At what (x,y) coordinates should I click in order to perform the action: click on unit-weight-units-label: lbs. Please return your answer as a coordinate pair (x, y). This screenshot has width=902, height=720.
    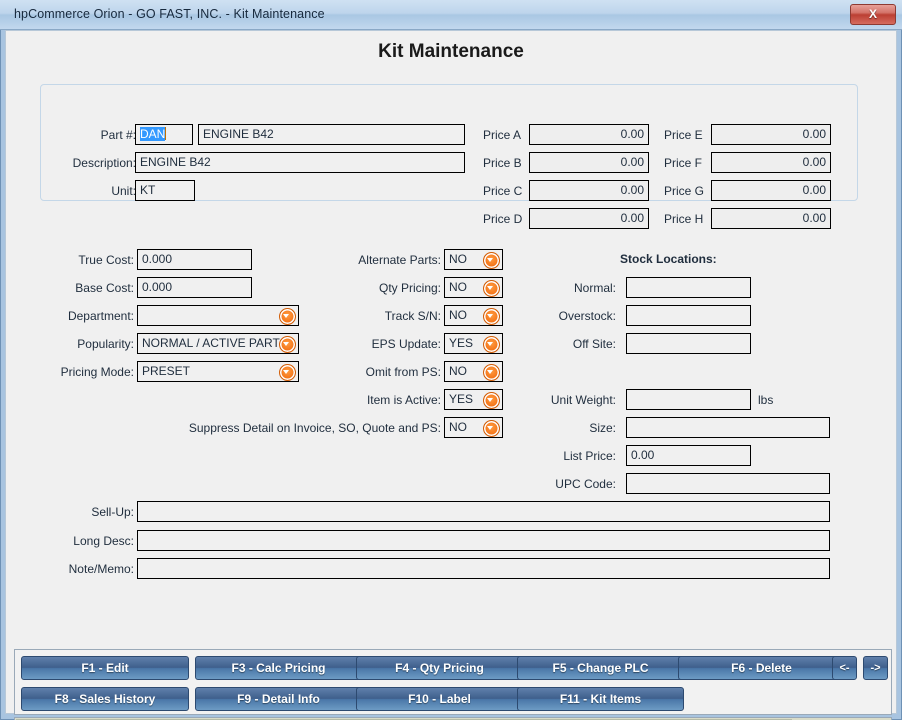
    Looking at the image, I should click on (766, 400).